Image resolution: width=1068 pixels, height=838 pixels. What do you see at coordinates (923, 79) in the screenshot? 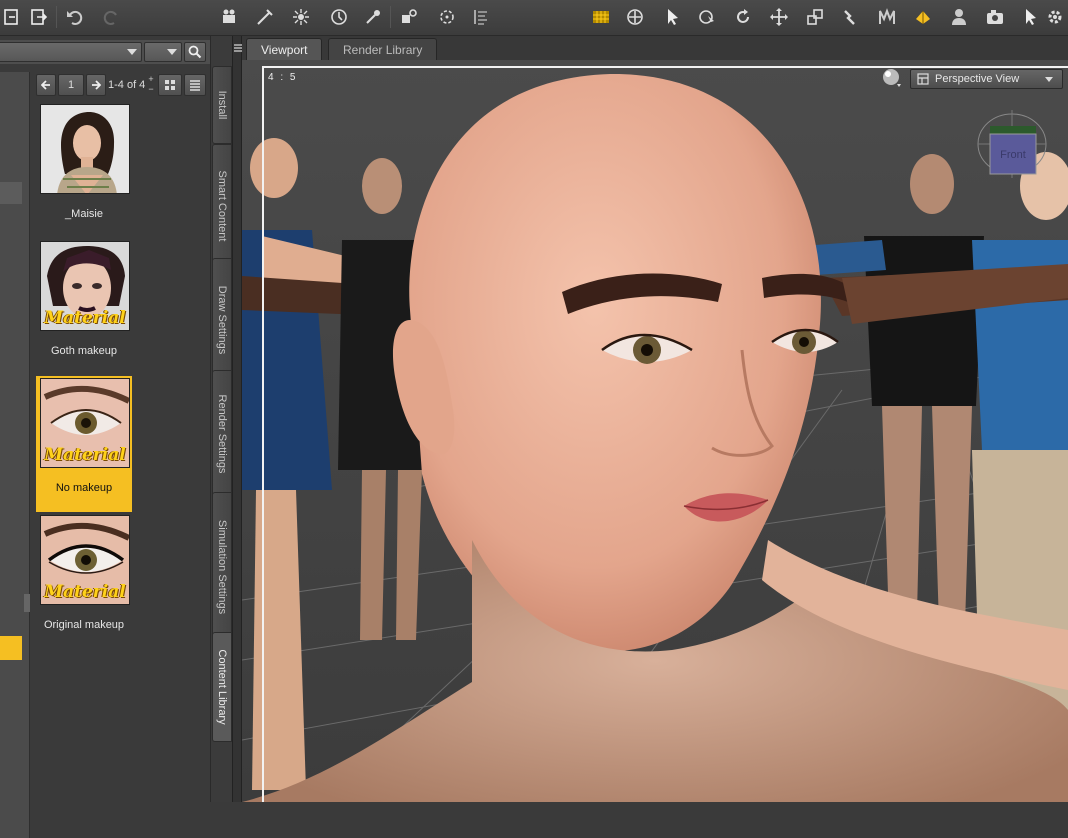
I see `view-frame-icon` at bounding box center [923, 79].